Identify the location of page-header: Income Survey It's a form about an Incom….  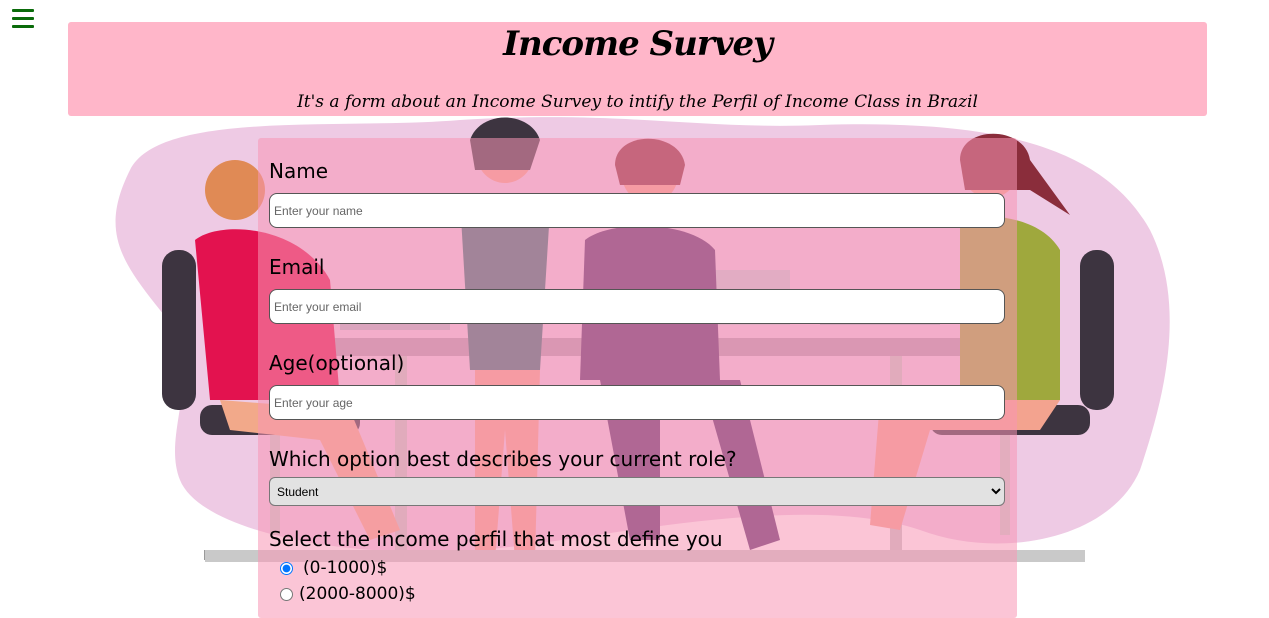
(637, 69).